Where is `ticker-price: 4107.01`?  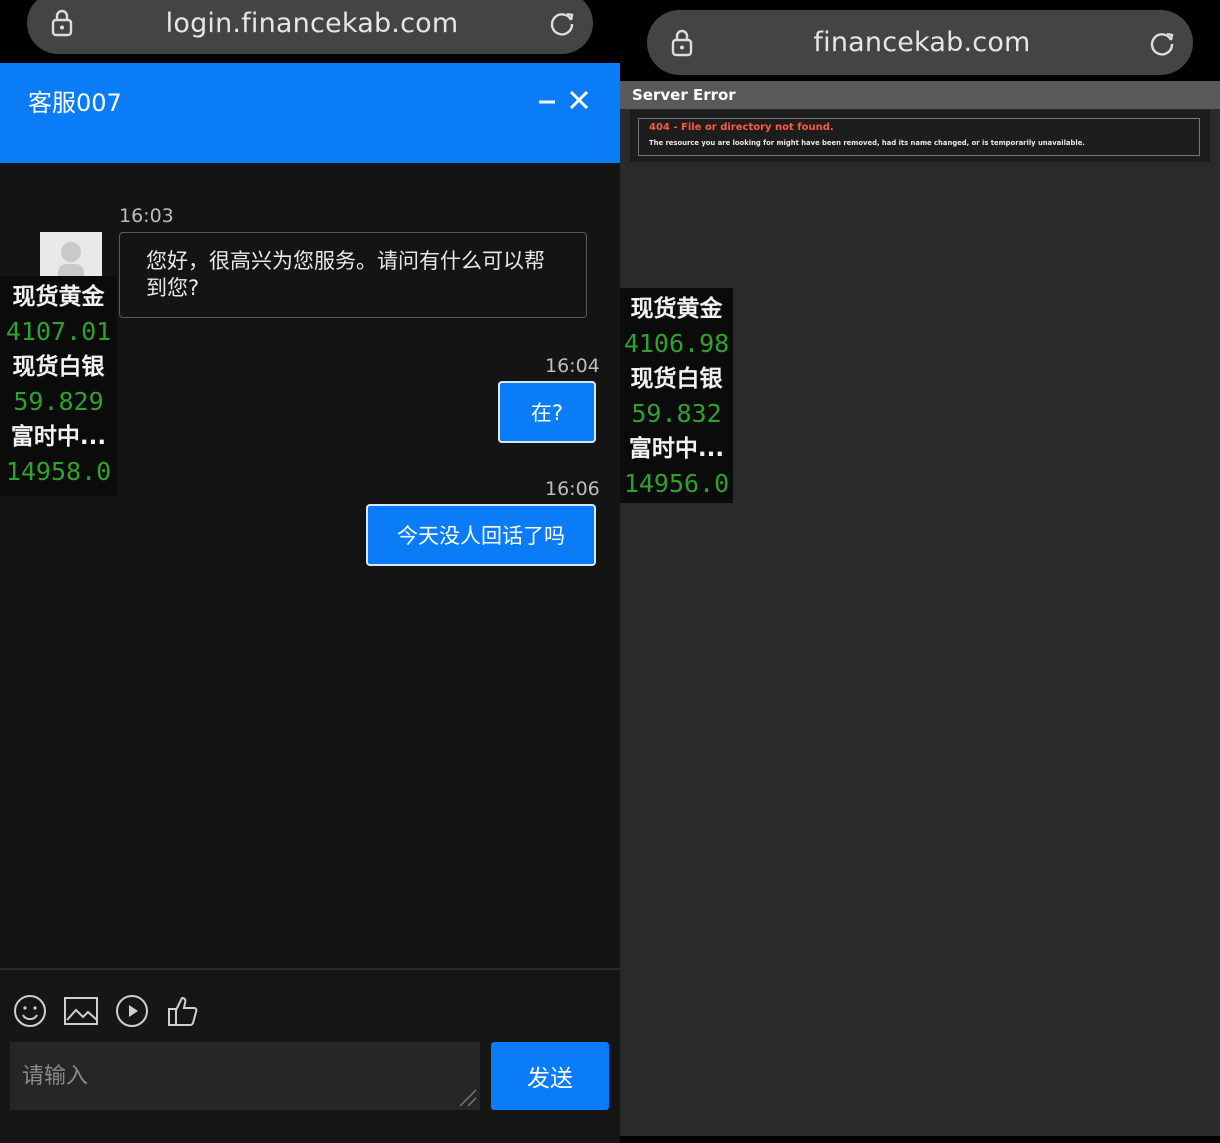 ticker-price: 4107.01 is located at coordinates (58, 331).